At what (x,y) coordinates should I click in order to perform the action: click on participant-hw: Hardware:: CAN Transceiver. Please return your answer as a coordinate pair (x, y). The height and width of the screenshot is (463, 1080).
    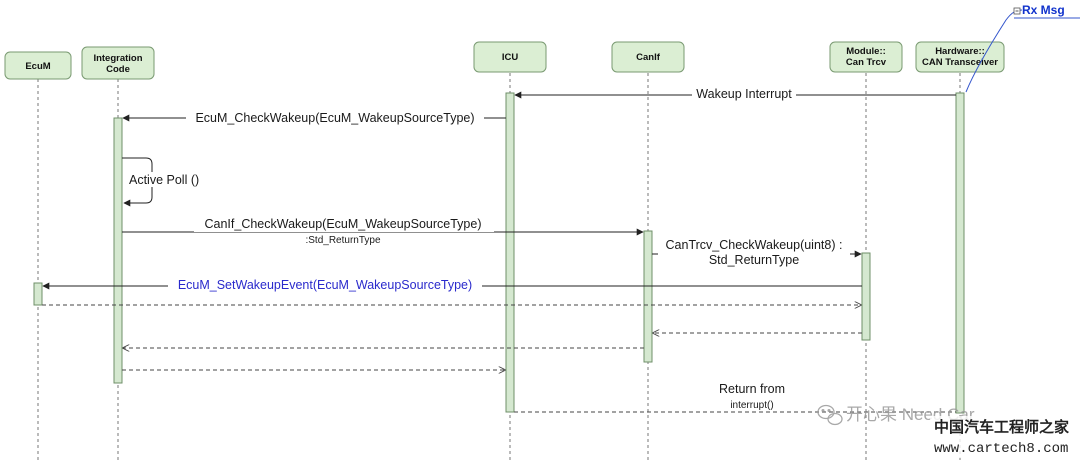
    Looking at the image, I should click on (960, 57).